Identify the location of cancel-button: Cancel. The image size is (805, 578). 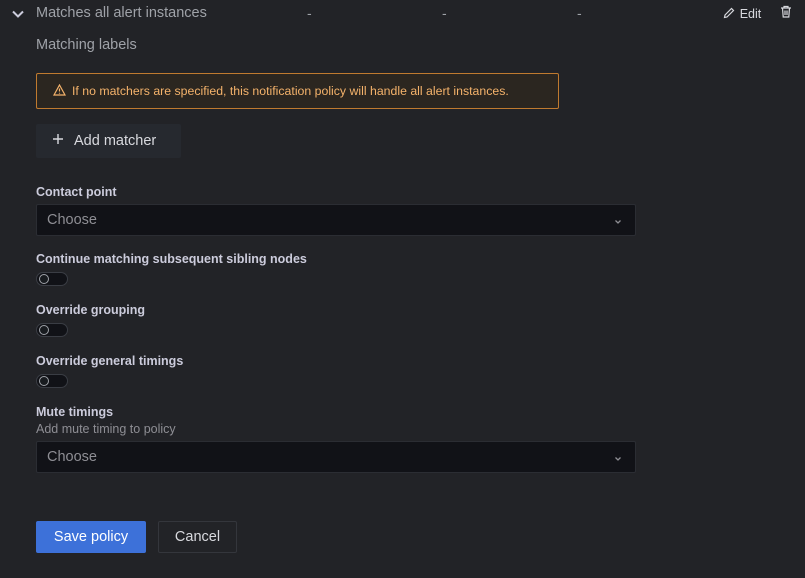
(197, 537).